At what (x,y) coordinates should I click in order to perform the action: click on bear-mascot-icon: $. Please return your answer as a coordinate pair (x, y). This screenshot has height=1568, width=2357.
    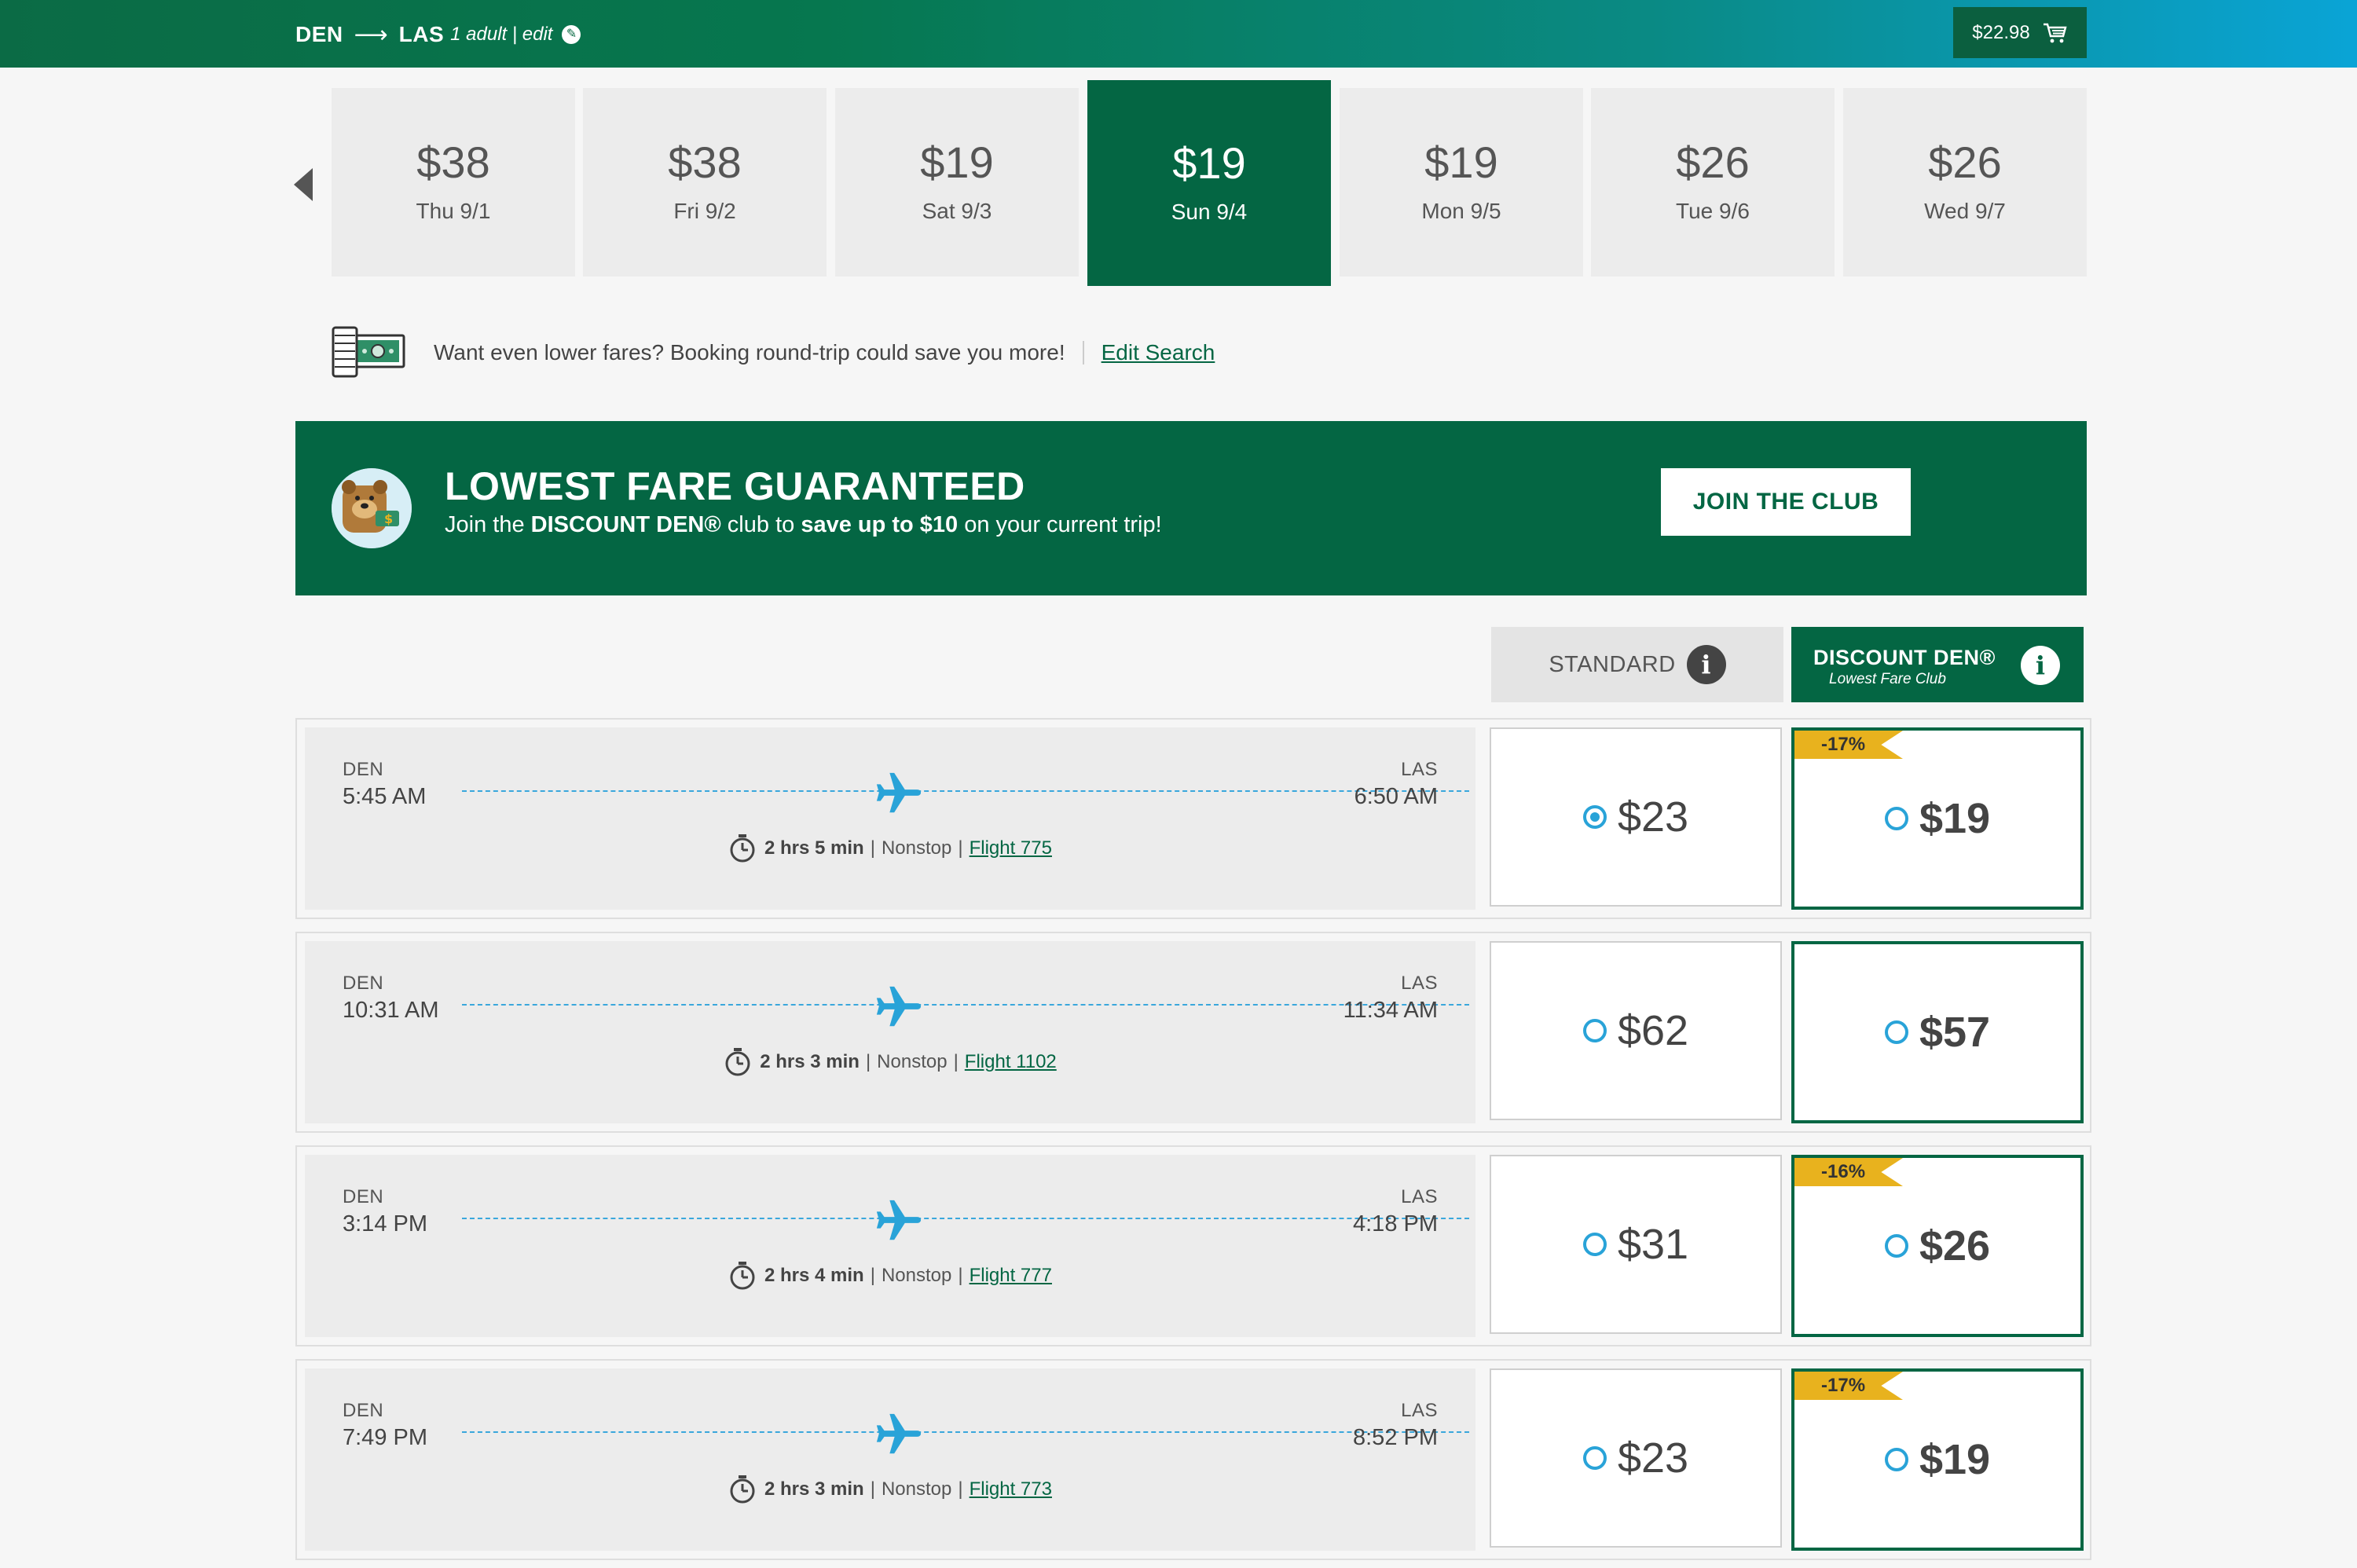
    Looking at the image, I should click on (372, 508).